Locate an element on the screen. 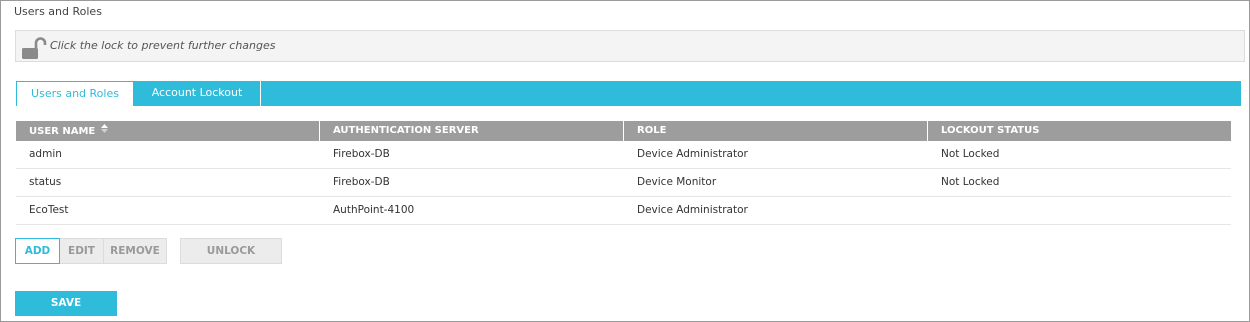 Image resolution: width=1250 pixels, height=322 pixels. tab-bar: Users and Roles Account Lockout is located at coordinates (628, 93).